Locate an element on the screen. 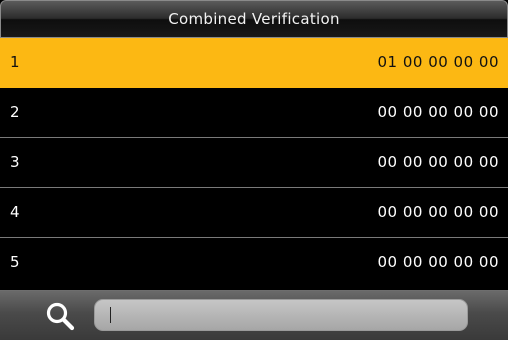 This screenshot has width=508, height=340. list-item-value: 01 00 00 00 00 is located at coordinates (438, 62).